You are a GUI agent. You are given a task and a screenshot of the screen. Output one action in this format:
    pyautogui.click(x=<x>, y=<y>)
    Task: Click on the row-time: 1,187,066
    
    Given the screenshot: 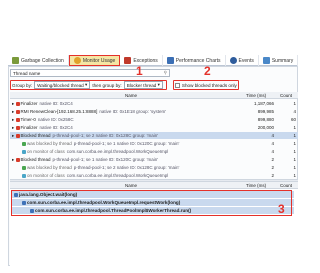 What is the action you would take?
    pyautogui.click(x=263, y=103)
    